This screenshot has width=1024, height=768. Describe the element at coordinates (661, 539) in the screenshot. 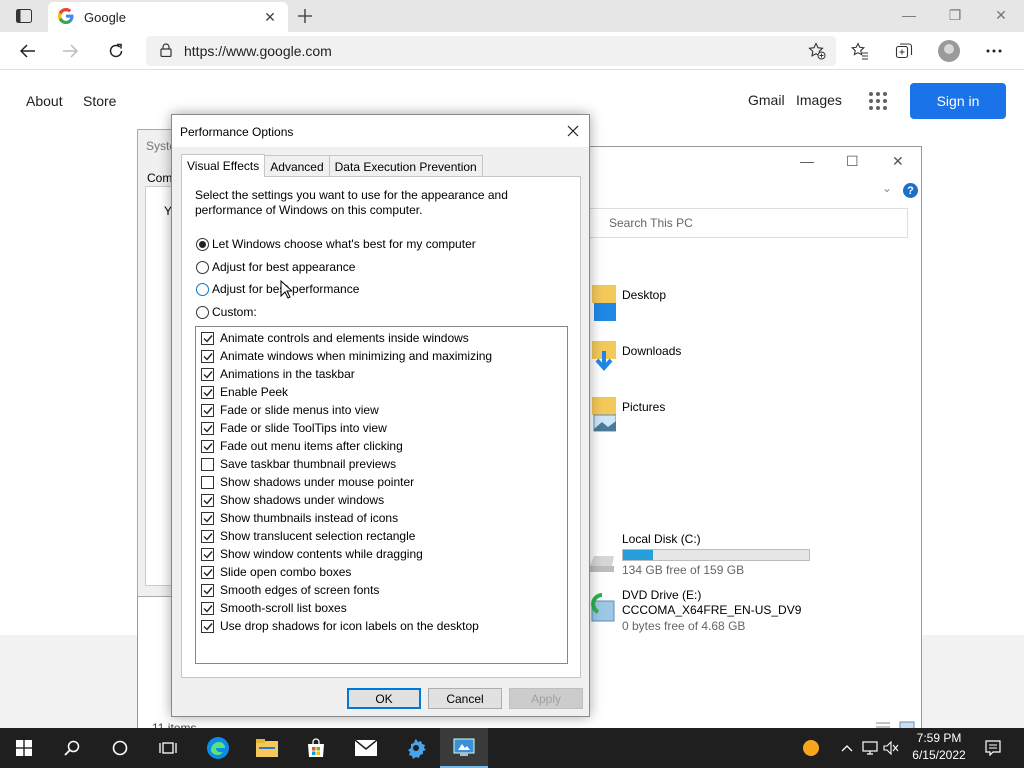

I see `local-disk-name: Local Disk (C:)` at that location.